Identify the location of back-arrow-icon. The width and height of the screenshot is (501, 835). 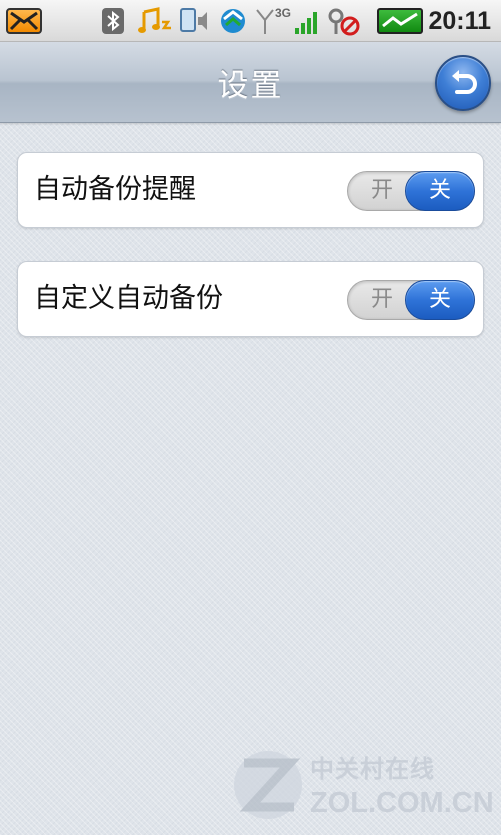
(464, 82).